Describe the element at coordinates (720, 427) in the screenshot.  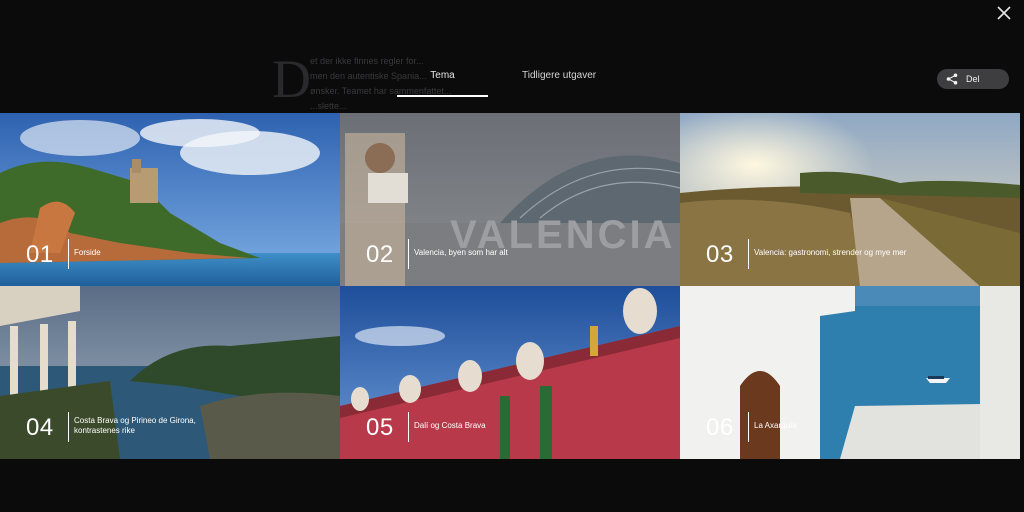
I see `tile-number: 06` at that location.